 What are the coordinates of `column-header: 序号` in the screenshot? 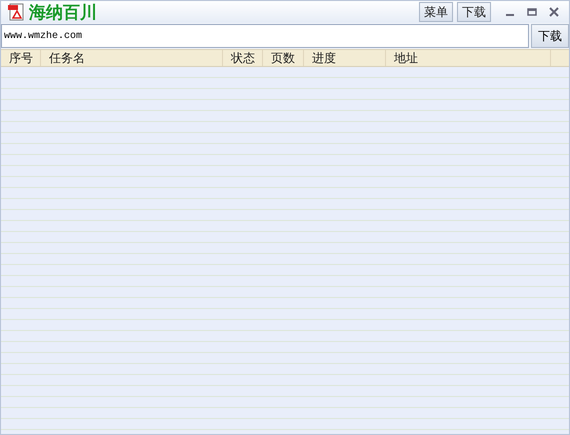 It's located at (21, 58).